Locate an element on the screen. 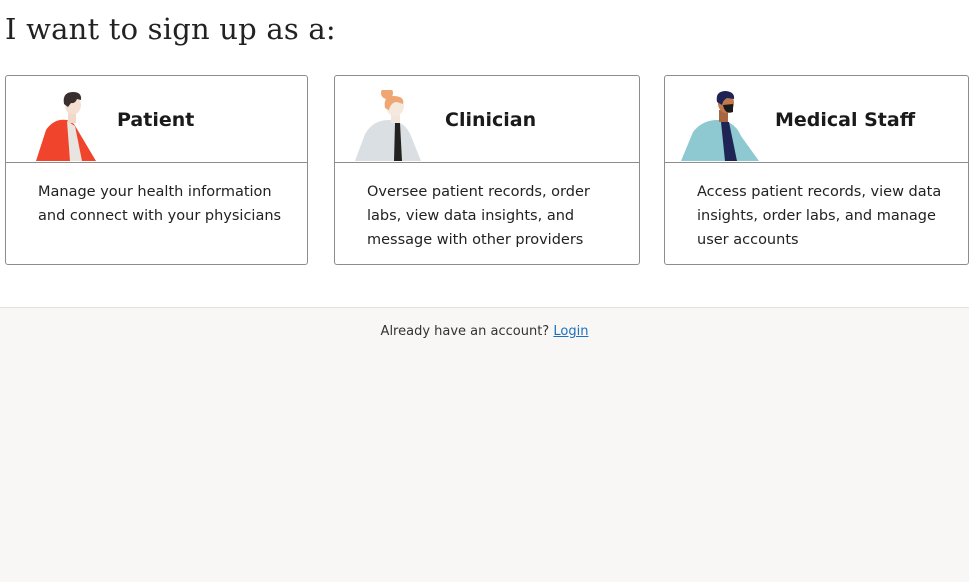 This screenshot has width=969, height=582. patient-illustration is located at coordinates (66, 126).